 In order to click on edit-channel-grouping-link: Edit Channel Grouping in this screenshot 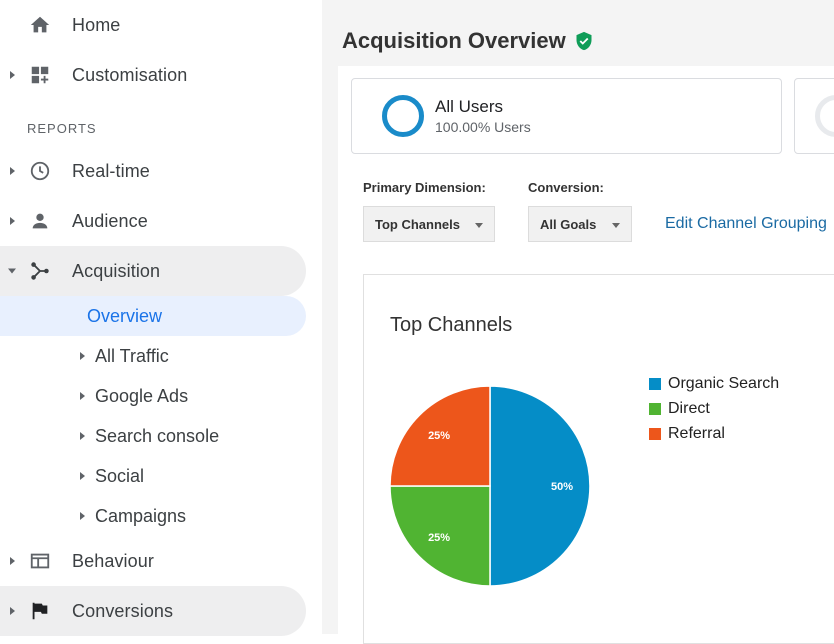, I will do `click(746, 224)`.